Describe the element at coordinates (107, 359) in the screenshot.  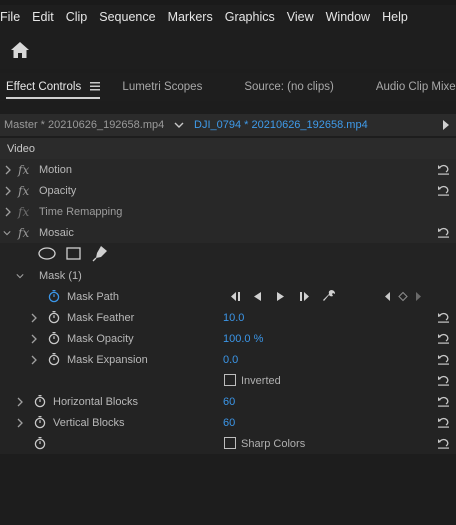
I see `mask-expansion-label: Mask Expansion` at that location.